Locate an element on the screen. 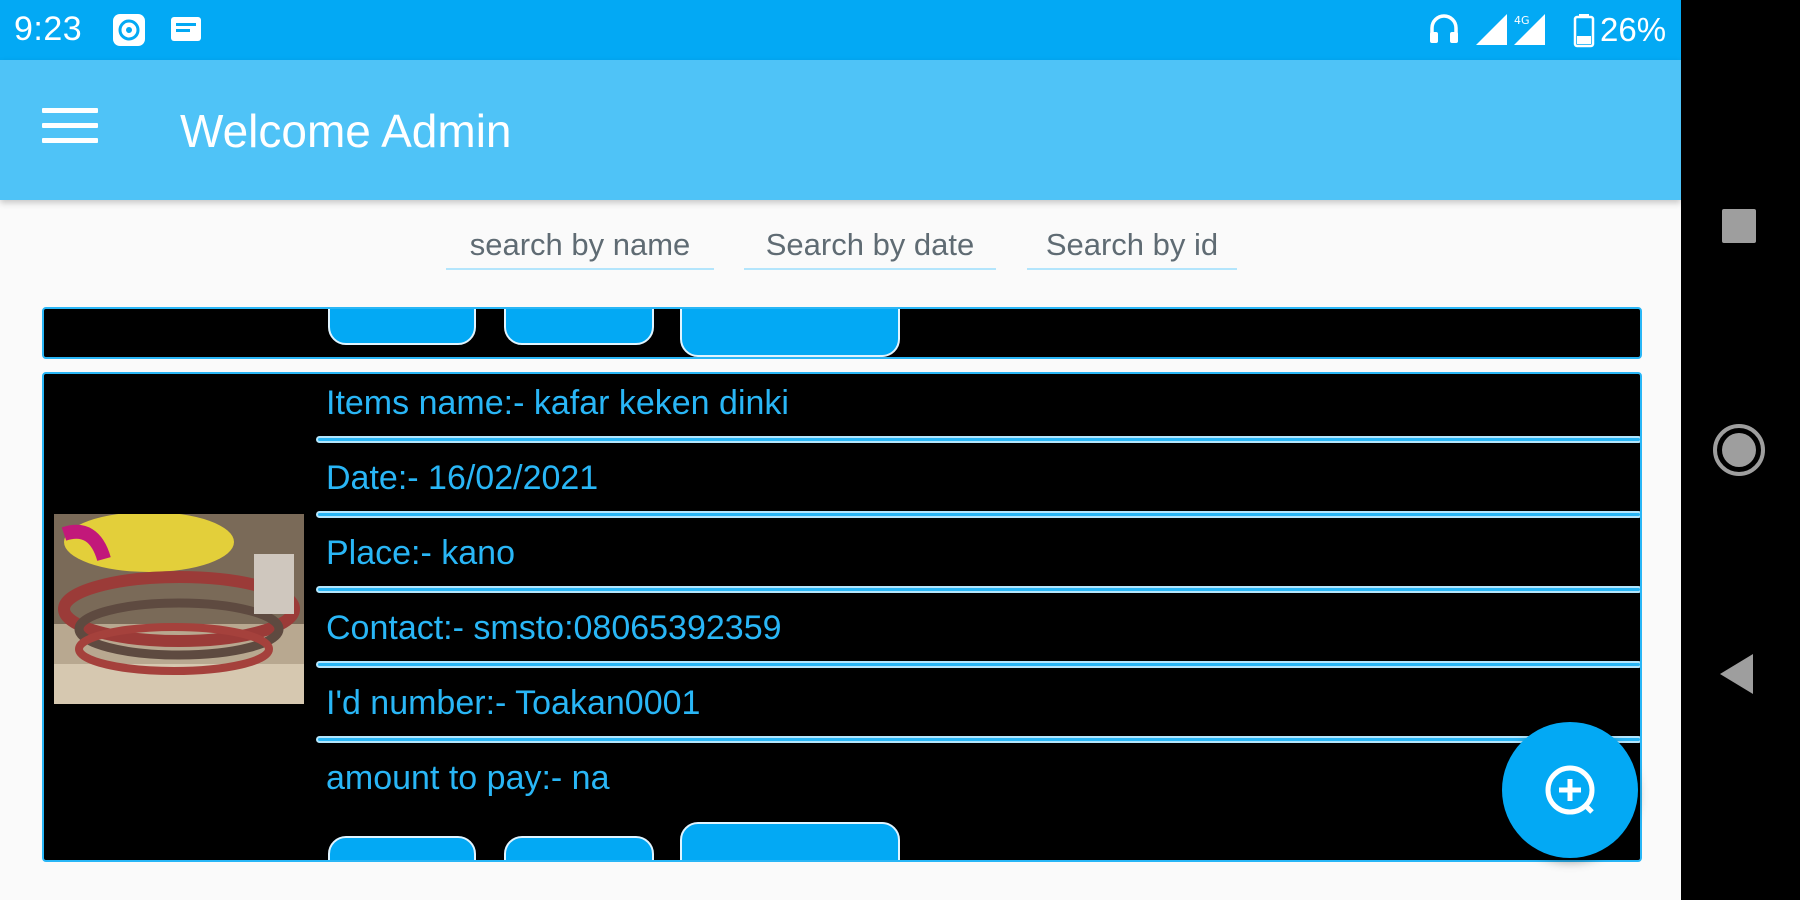 This screenshot has height=900, width=1800. headset-icon is located at coordinates (1444, 28).